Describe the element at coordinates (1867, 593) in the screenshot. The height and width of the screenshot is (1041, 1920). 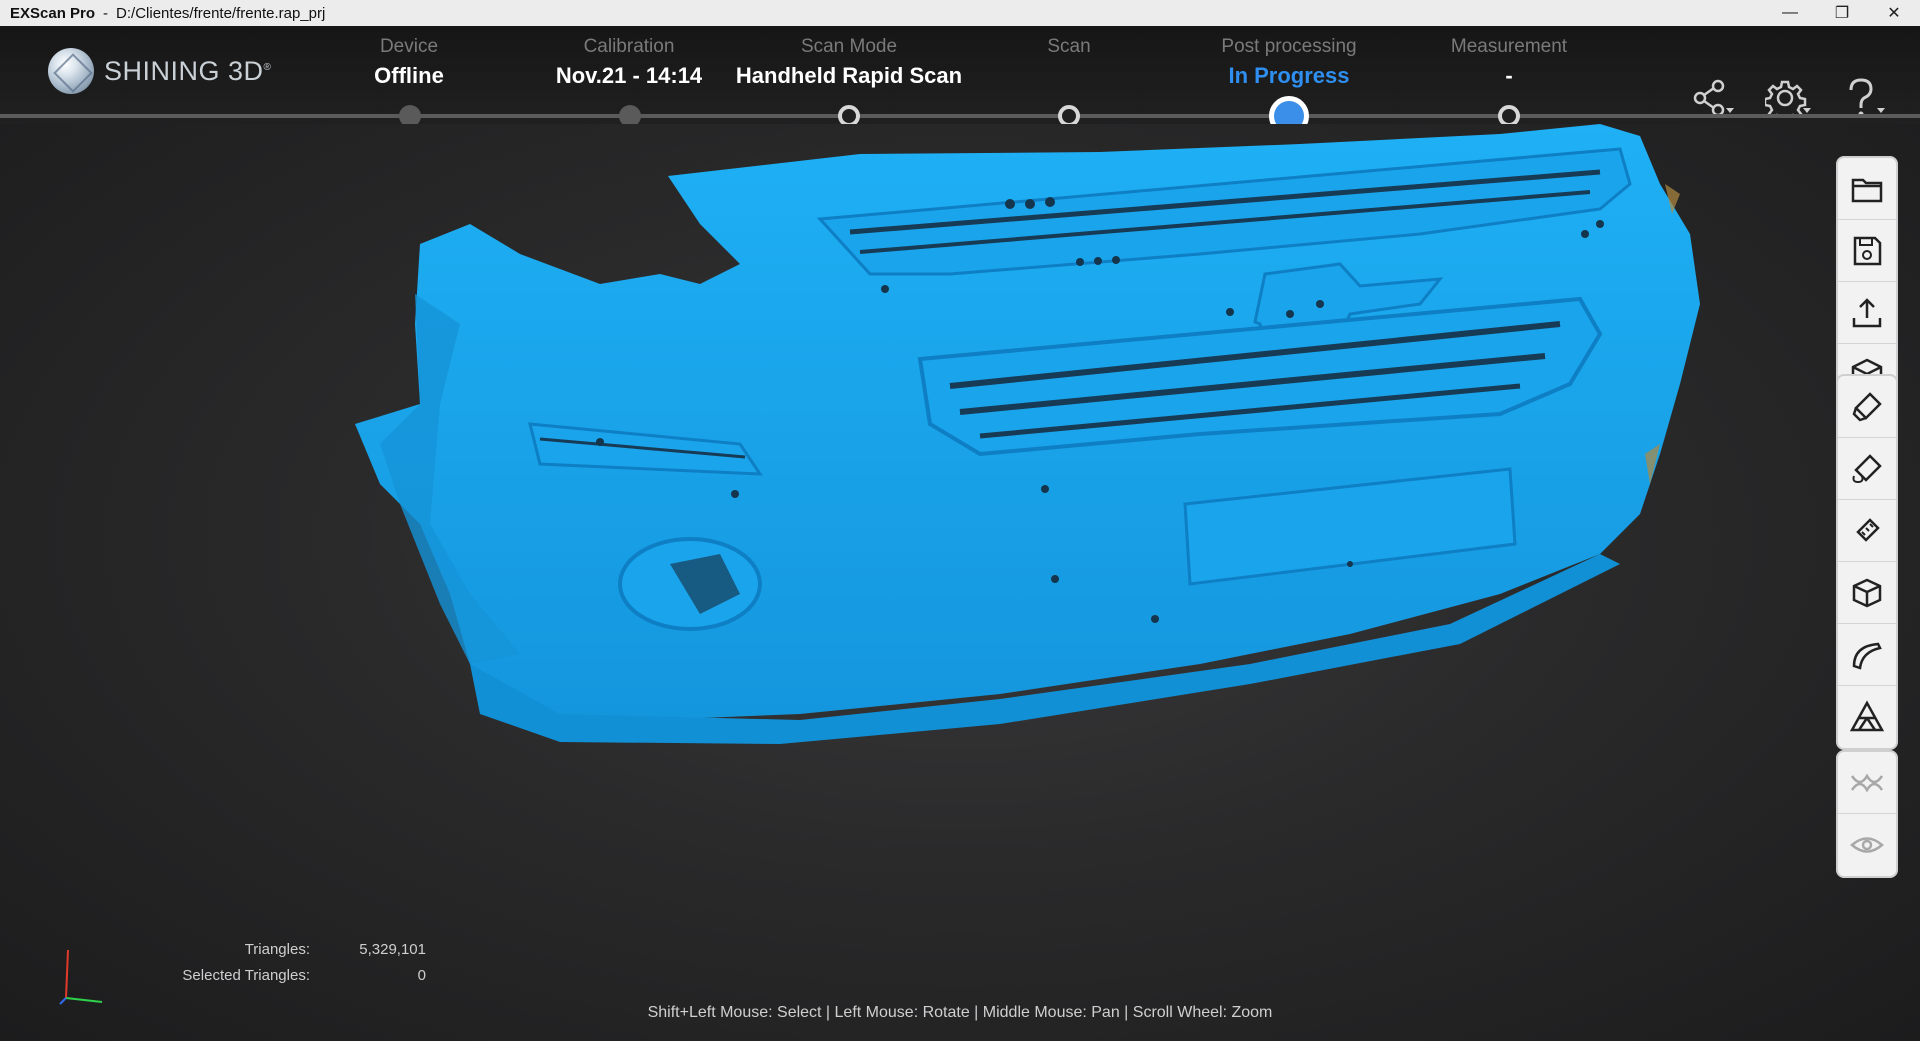
I see `box-icon` at that location.